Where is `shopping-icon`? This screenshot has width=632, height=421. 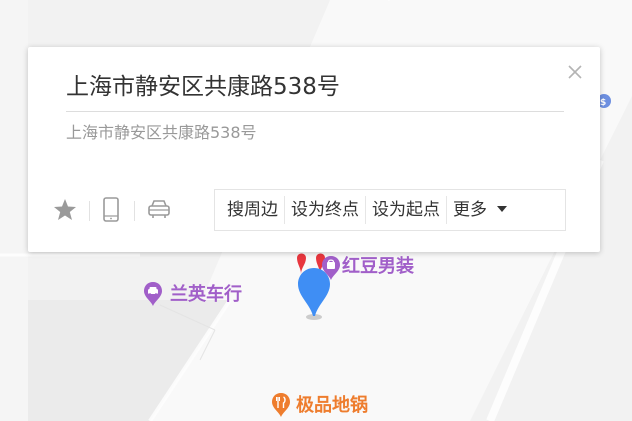 shopping-icon is located at coordinates (331, 268).